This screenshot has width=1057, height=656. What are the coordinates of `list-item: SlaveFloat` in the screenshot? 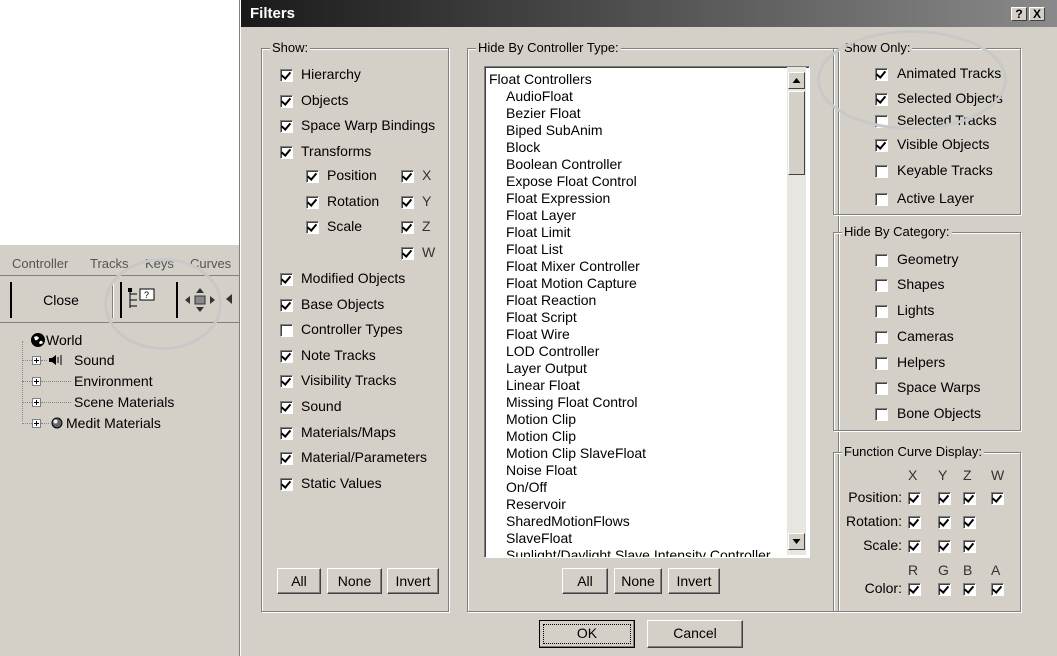 It's located at (539, 538).